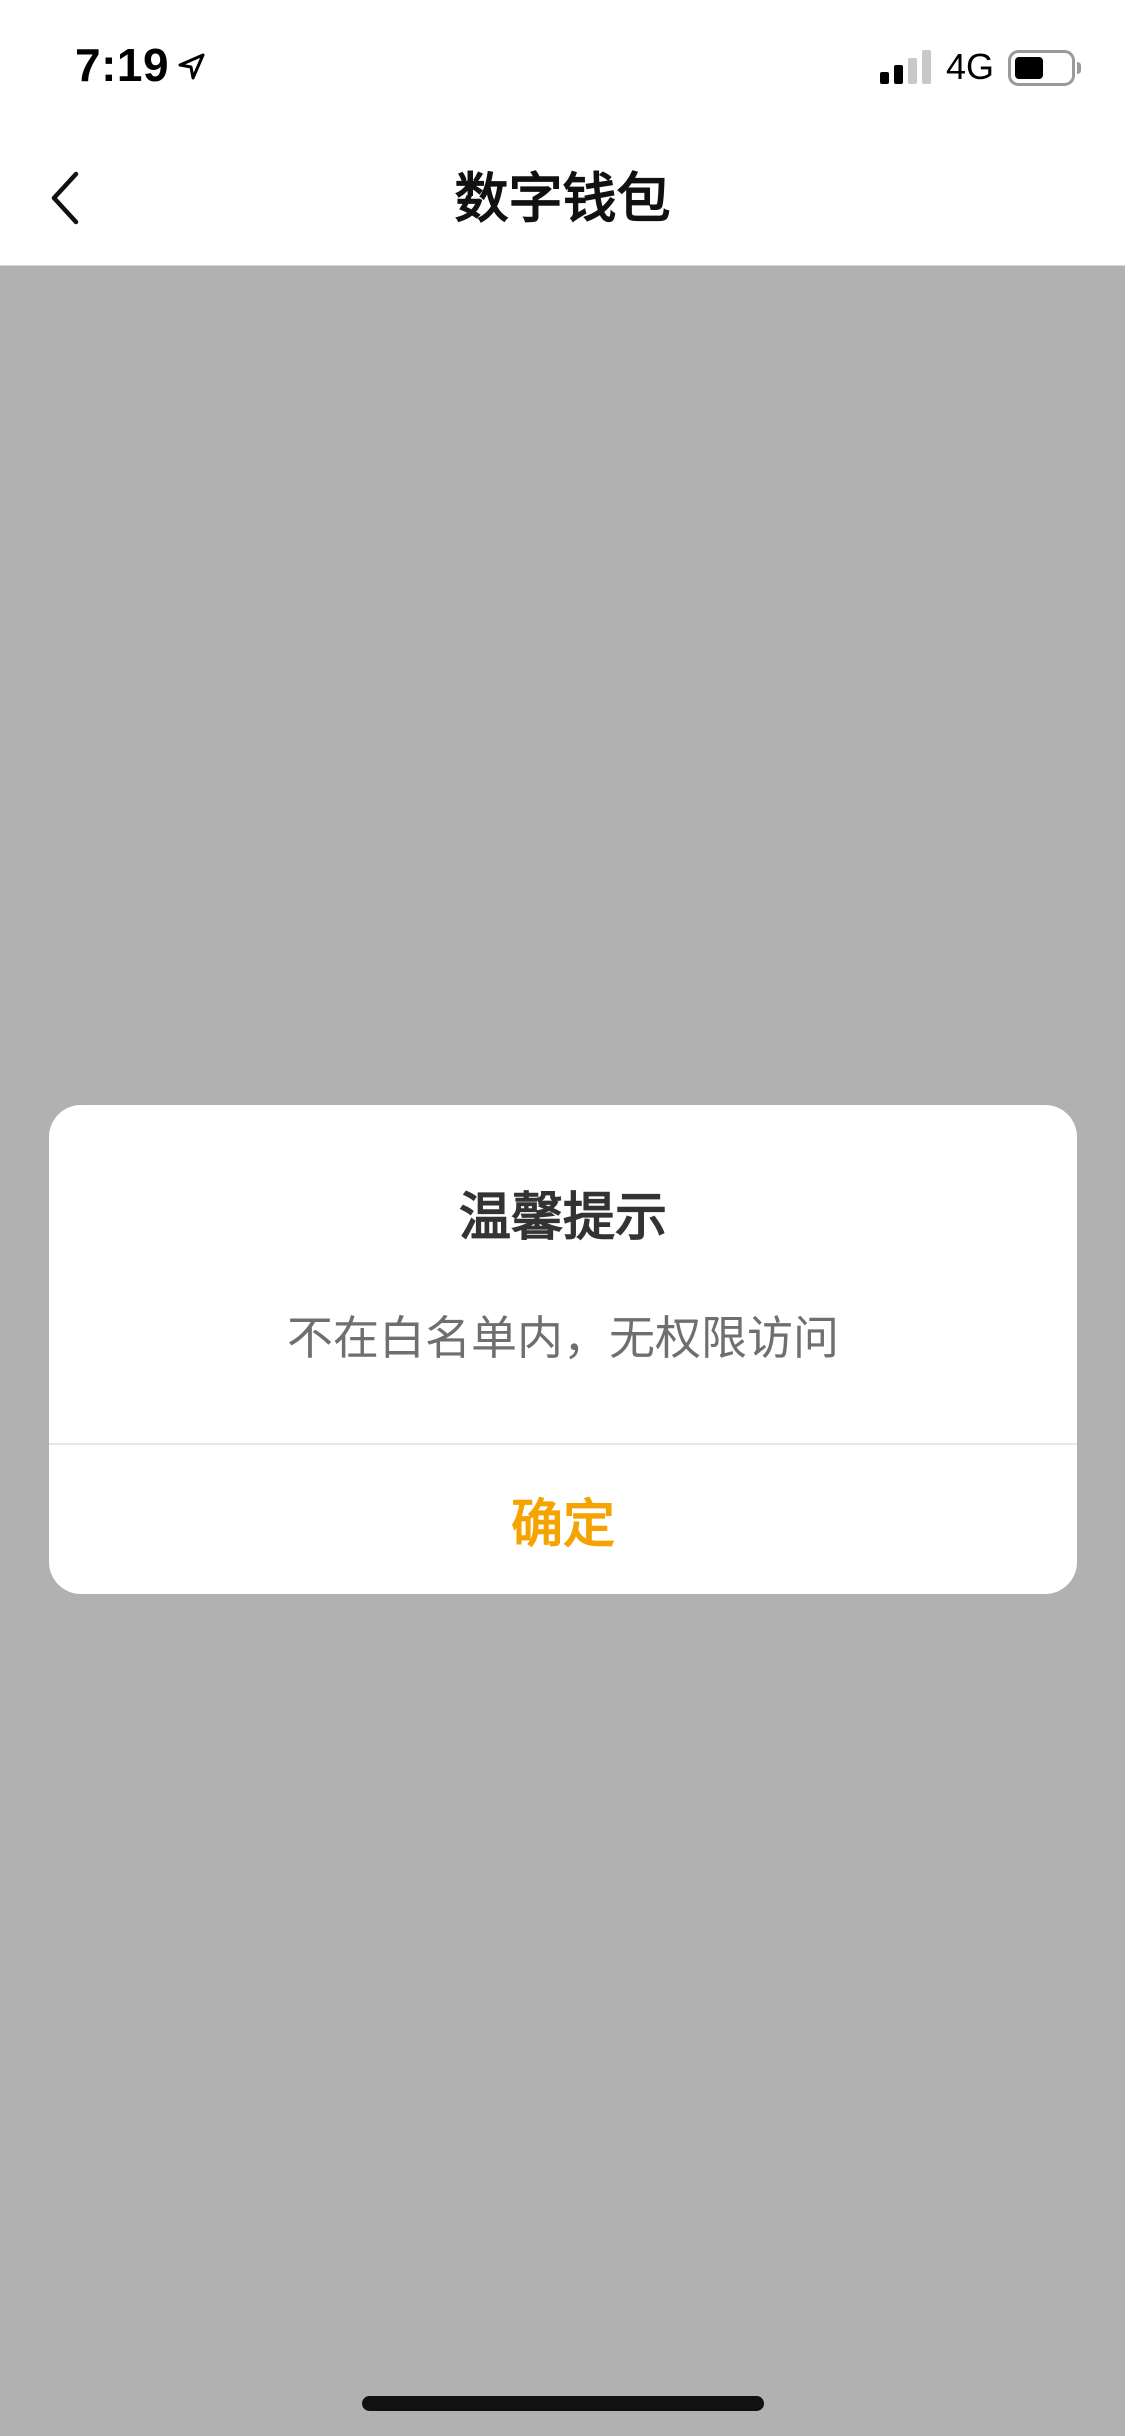 Image resolution: width=1125 pixels, height=2436 pixels. What do you see at coordinates (563, 2403) in the screenshot?
I see `home-indicator` at bounding box center [563, 2403].